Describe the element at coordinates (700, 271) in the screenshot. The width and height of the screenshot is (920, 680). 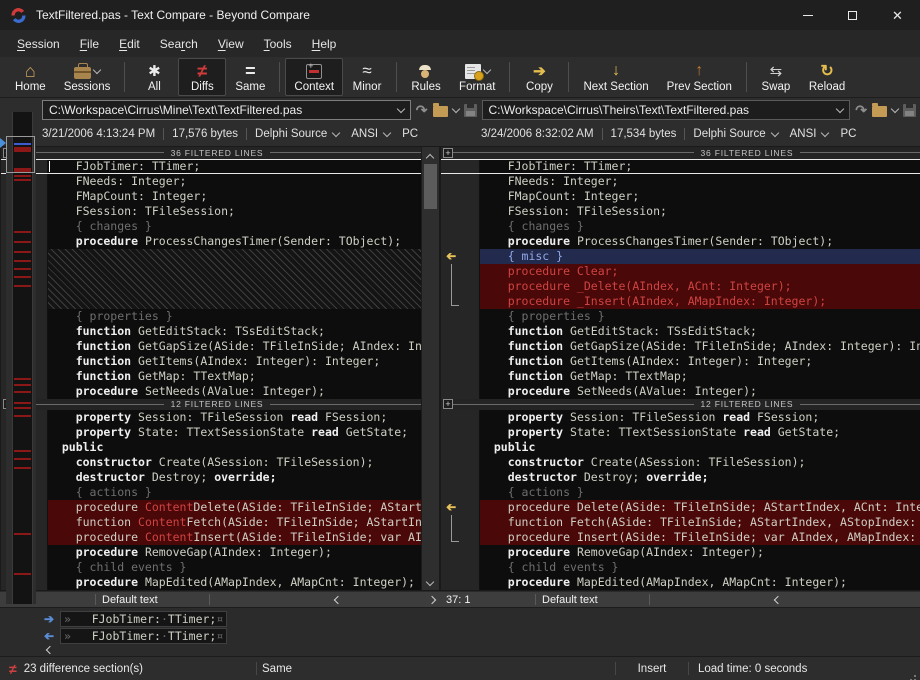
I see `code-text: procedure Clear;` at that location.